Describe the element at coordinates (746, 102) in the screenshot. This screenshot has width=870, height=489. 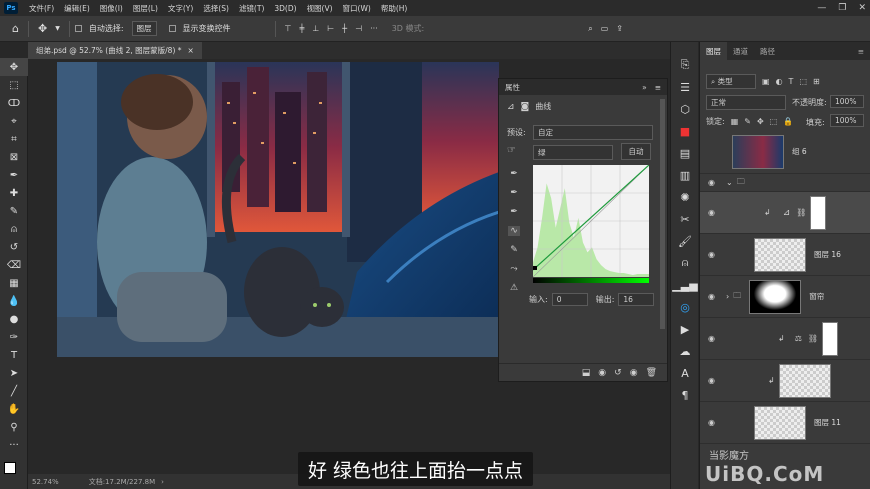
I see `blend-mode-dropdown: 正常` at that location.